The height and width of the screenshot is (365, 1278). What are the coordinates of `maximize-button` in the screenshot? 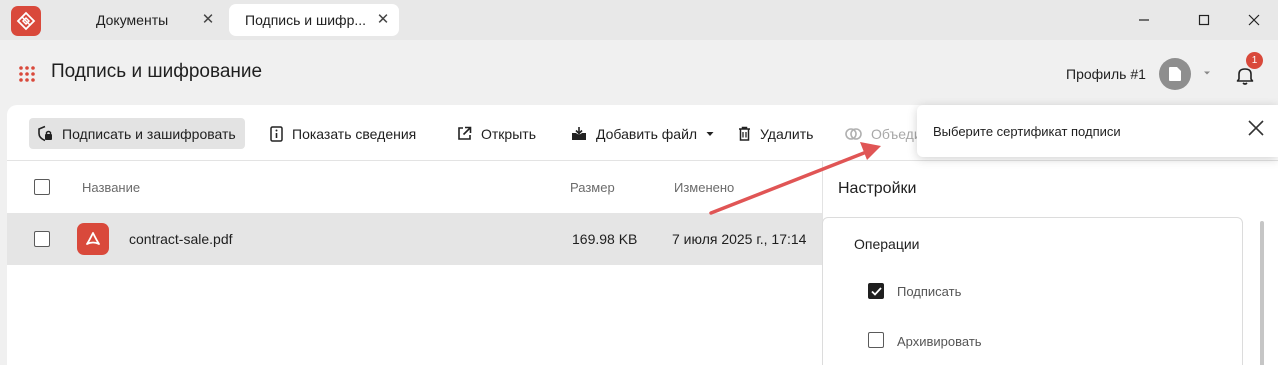 It's located at (1204, 20).